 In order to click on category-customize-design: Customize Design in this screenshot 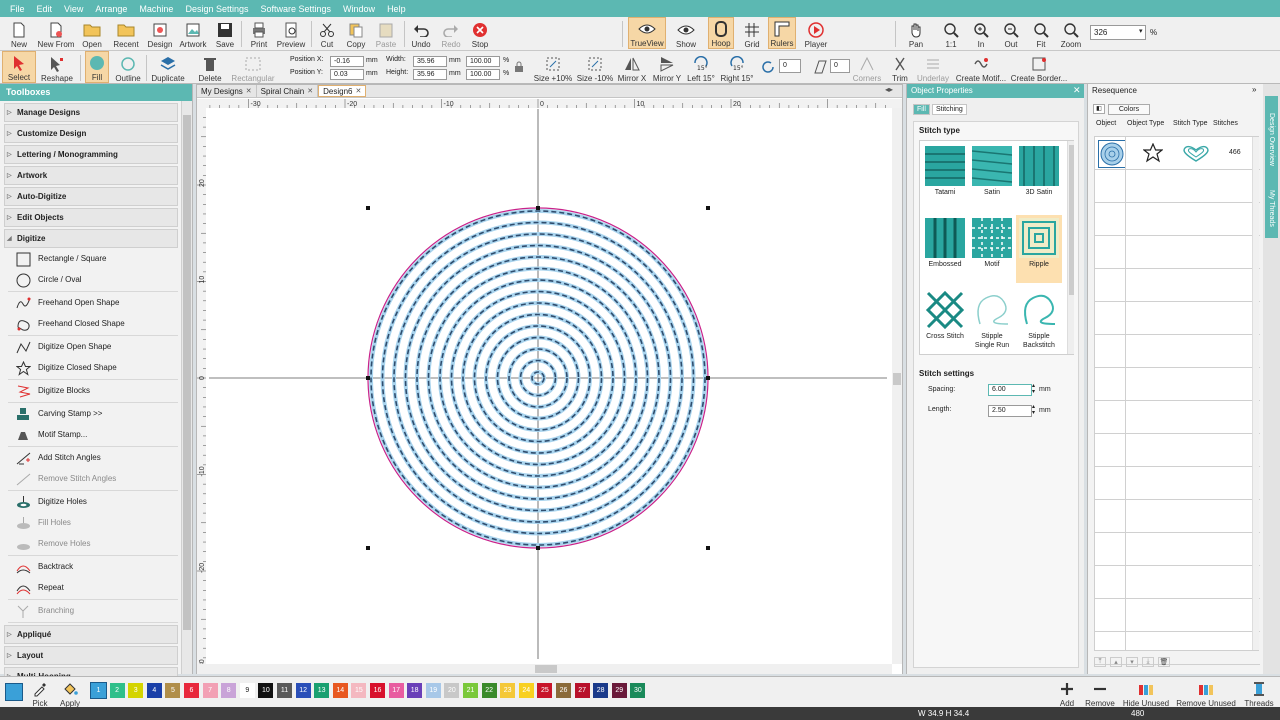, I will do `click(91, 133)`.